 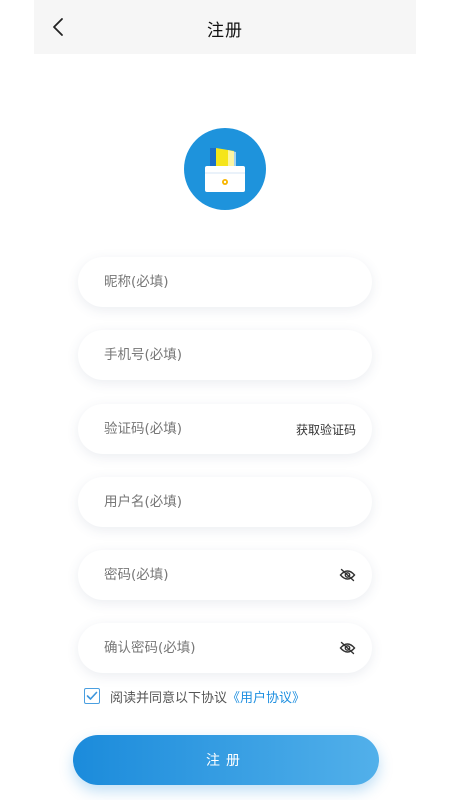 I want to click on username-input, so click(x=230, y=502).